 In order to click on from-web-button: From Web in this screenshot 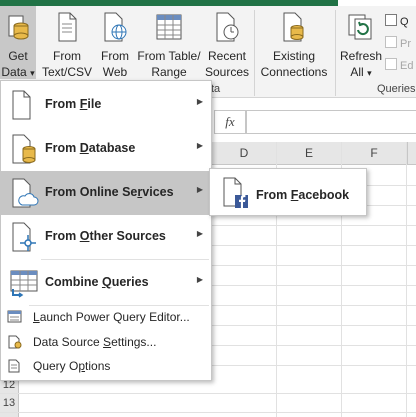, I will do `click(115, 46)`.